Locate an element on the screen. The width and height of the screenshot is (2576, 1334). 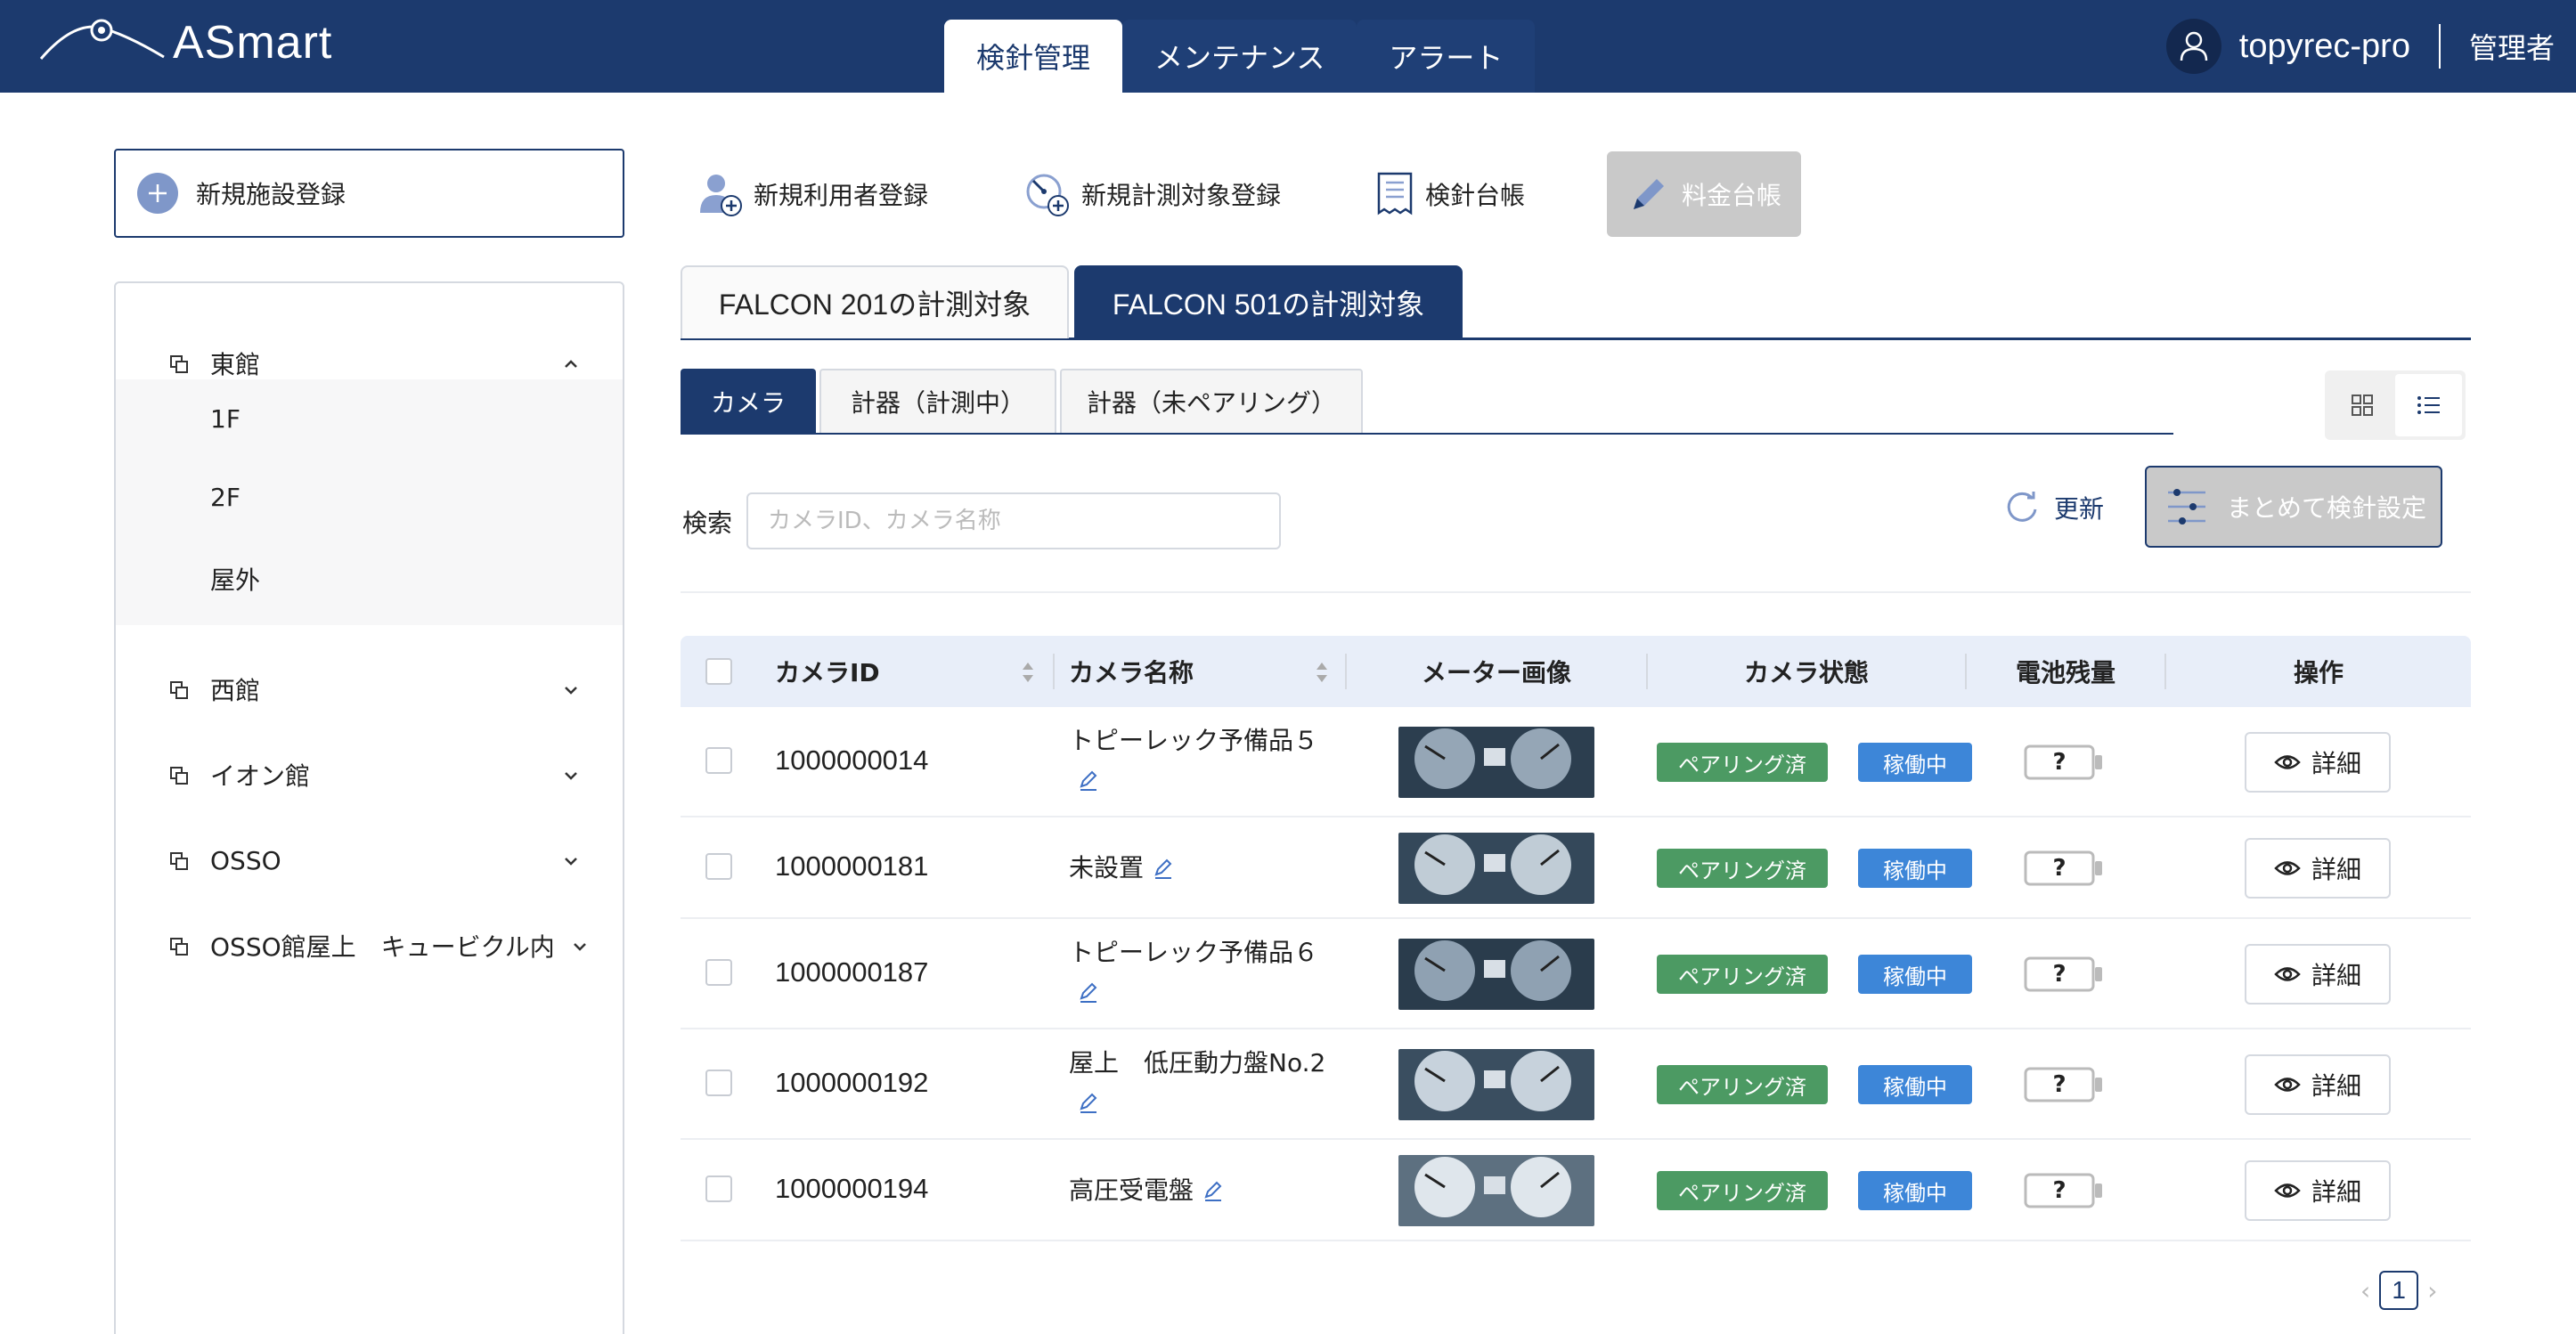
main-nav: 検針管理 メンテナンス アラート is located at coordinates (1240, 56).